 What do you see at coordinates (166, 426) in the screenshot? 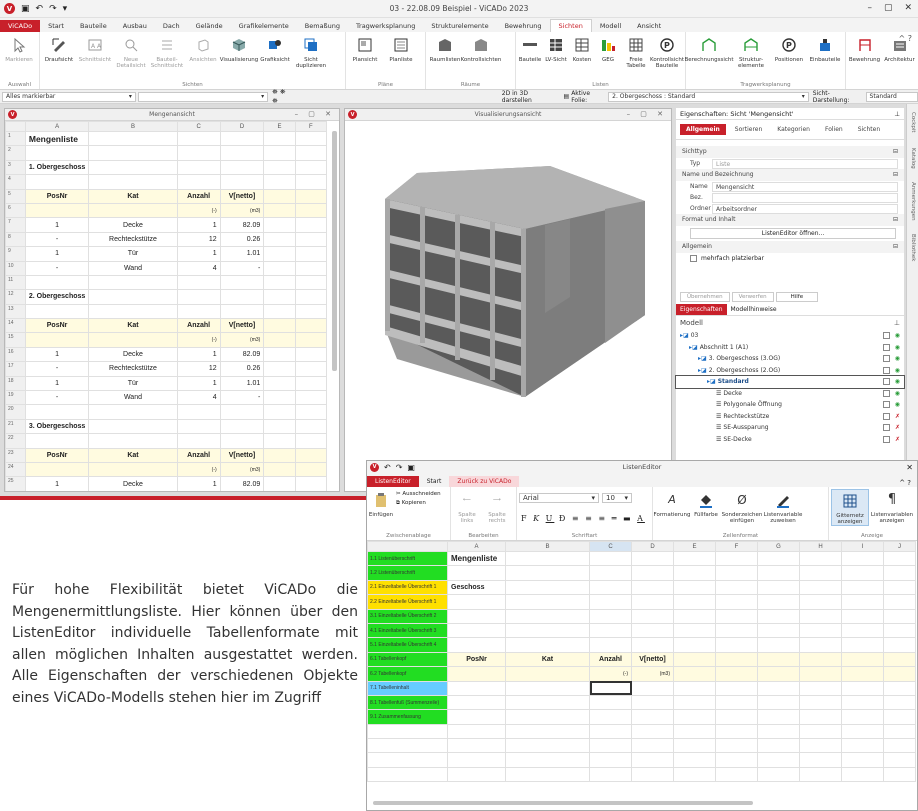
I see `table-row: 21 3. Obergeschoss` at bounding box center [166, 426].